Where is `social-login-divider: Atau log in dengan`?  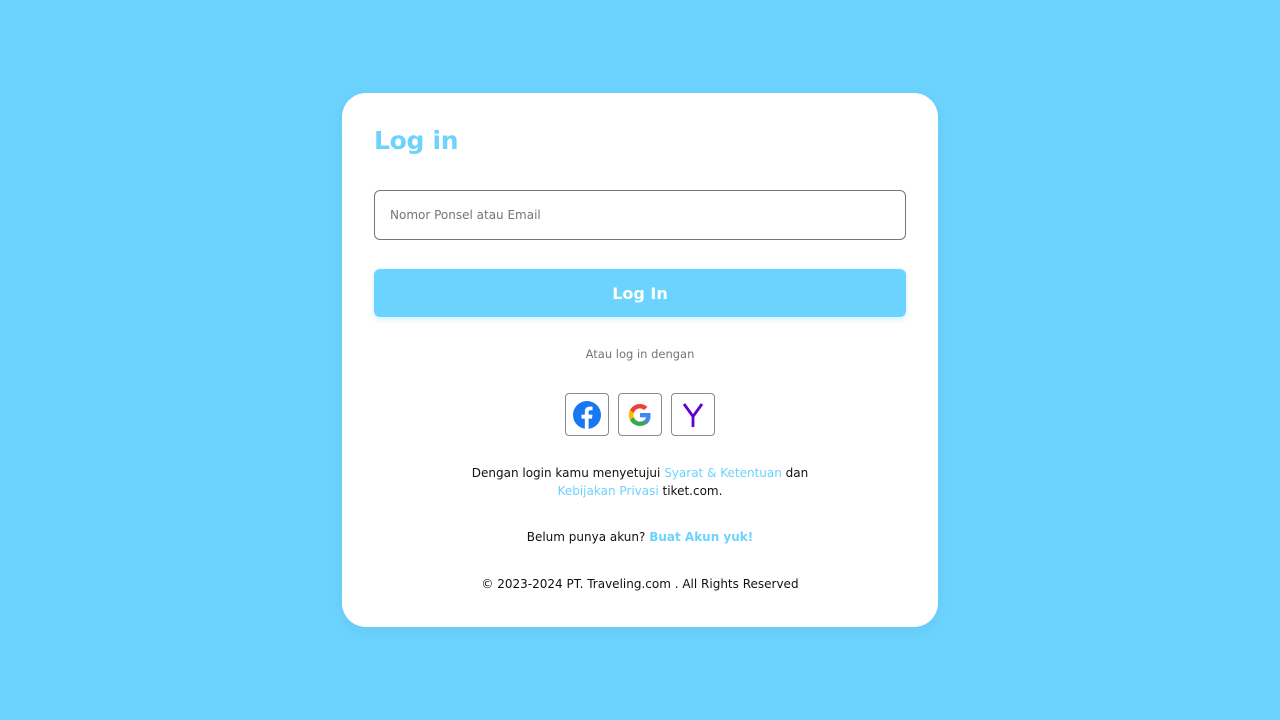 social-login-divider: Atau log in dengan is located at coordinates (640, 354).